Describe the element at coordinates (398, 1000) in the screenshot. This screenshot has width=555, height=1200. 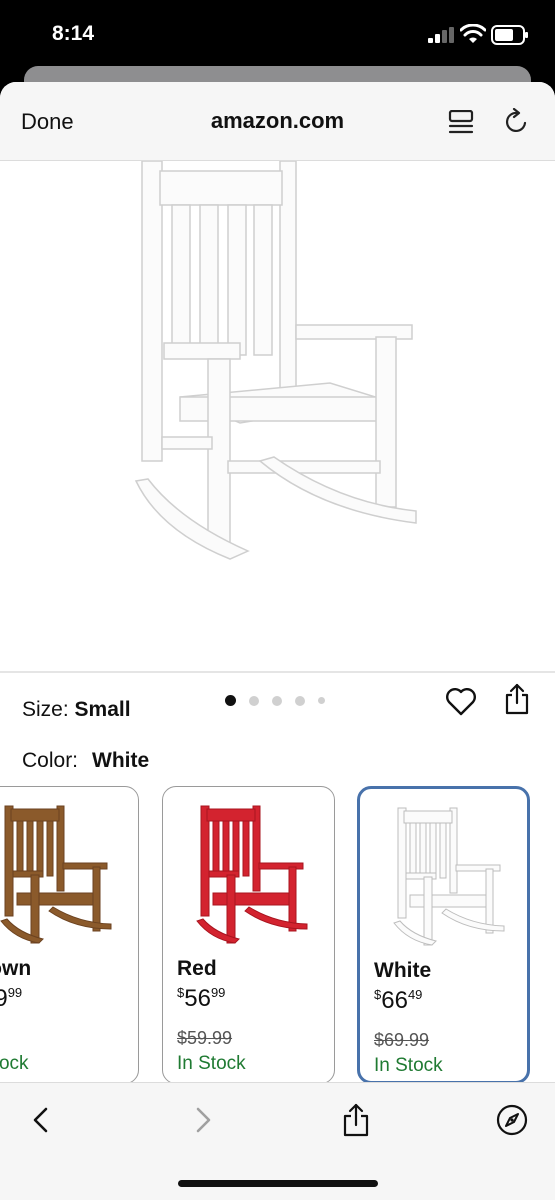
I see `variant-price: $6649` at that location.